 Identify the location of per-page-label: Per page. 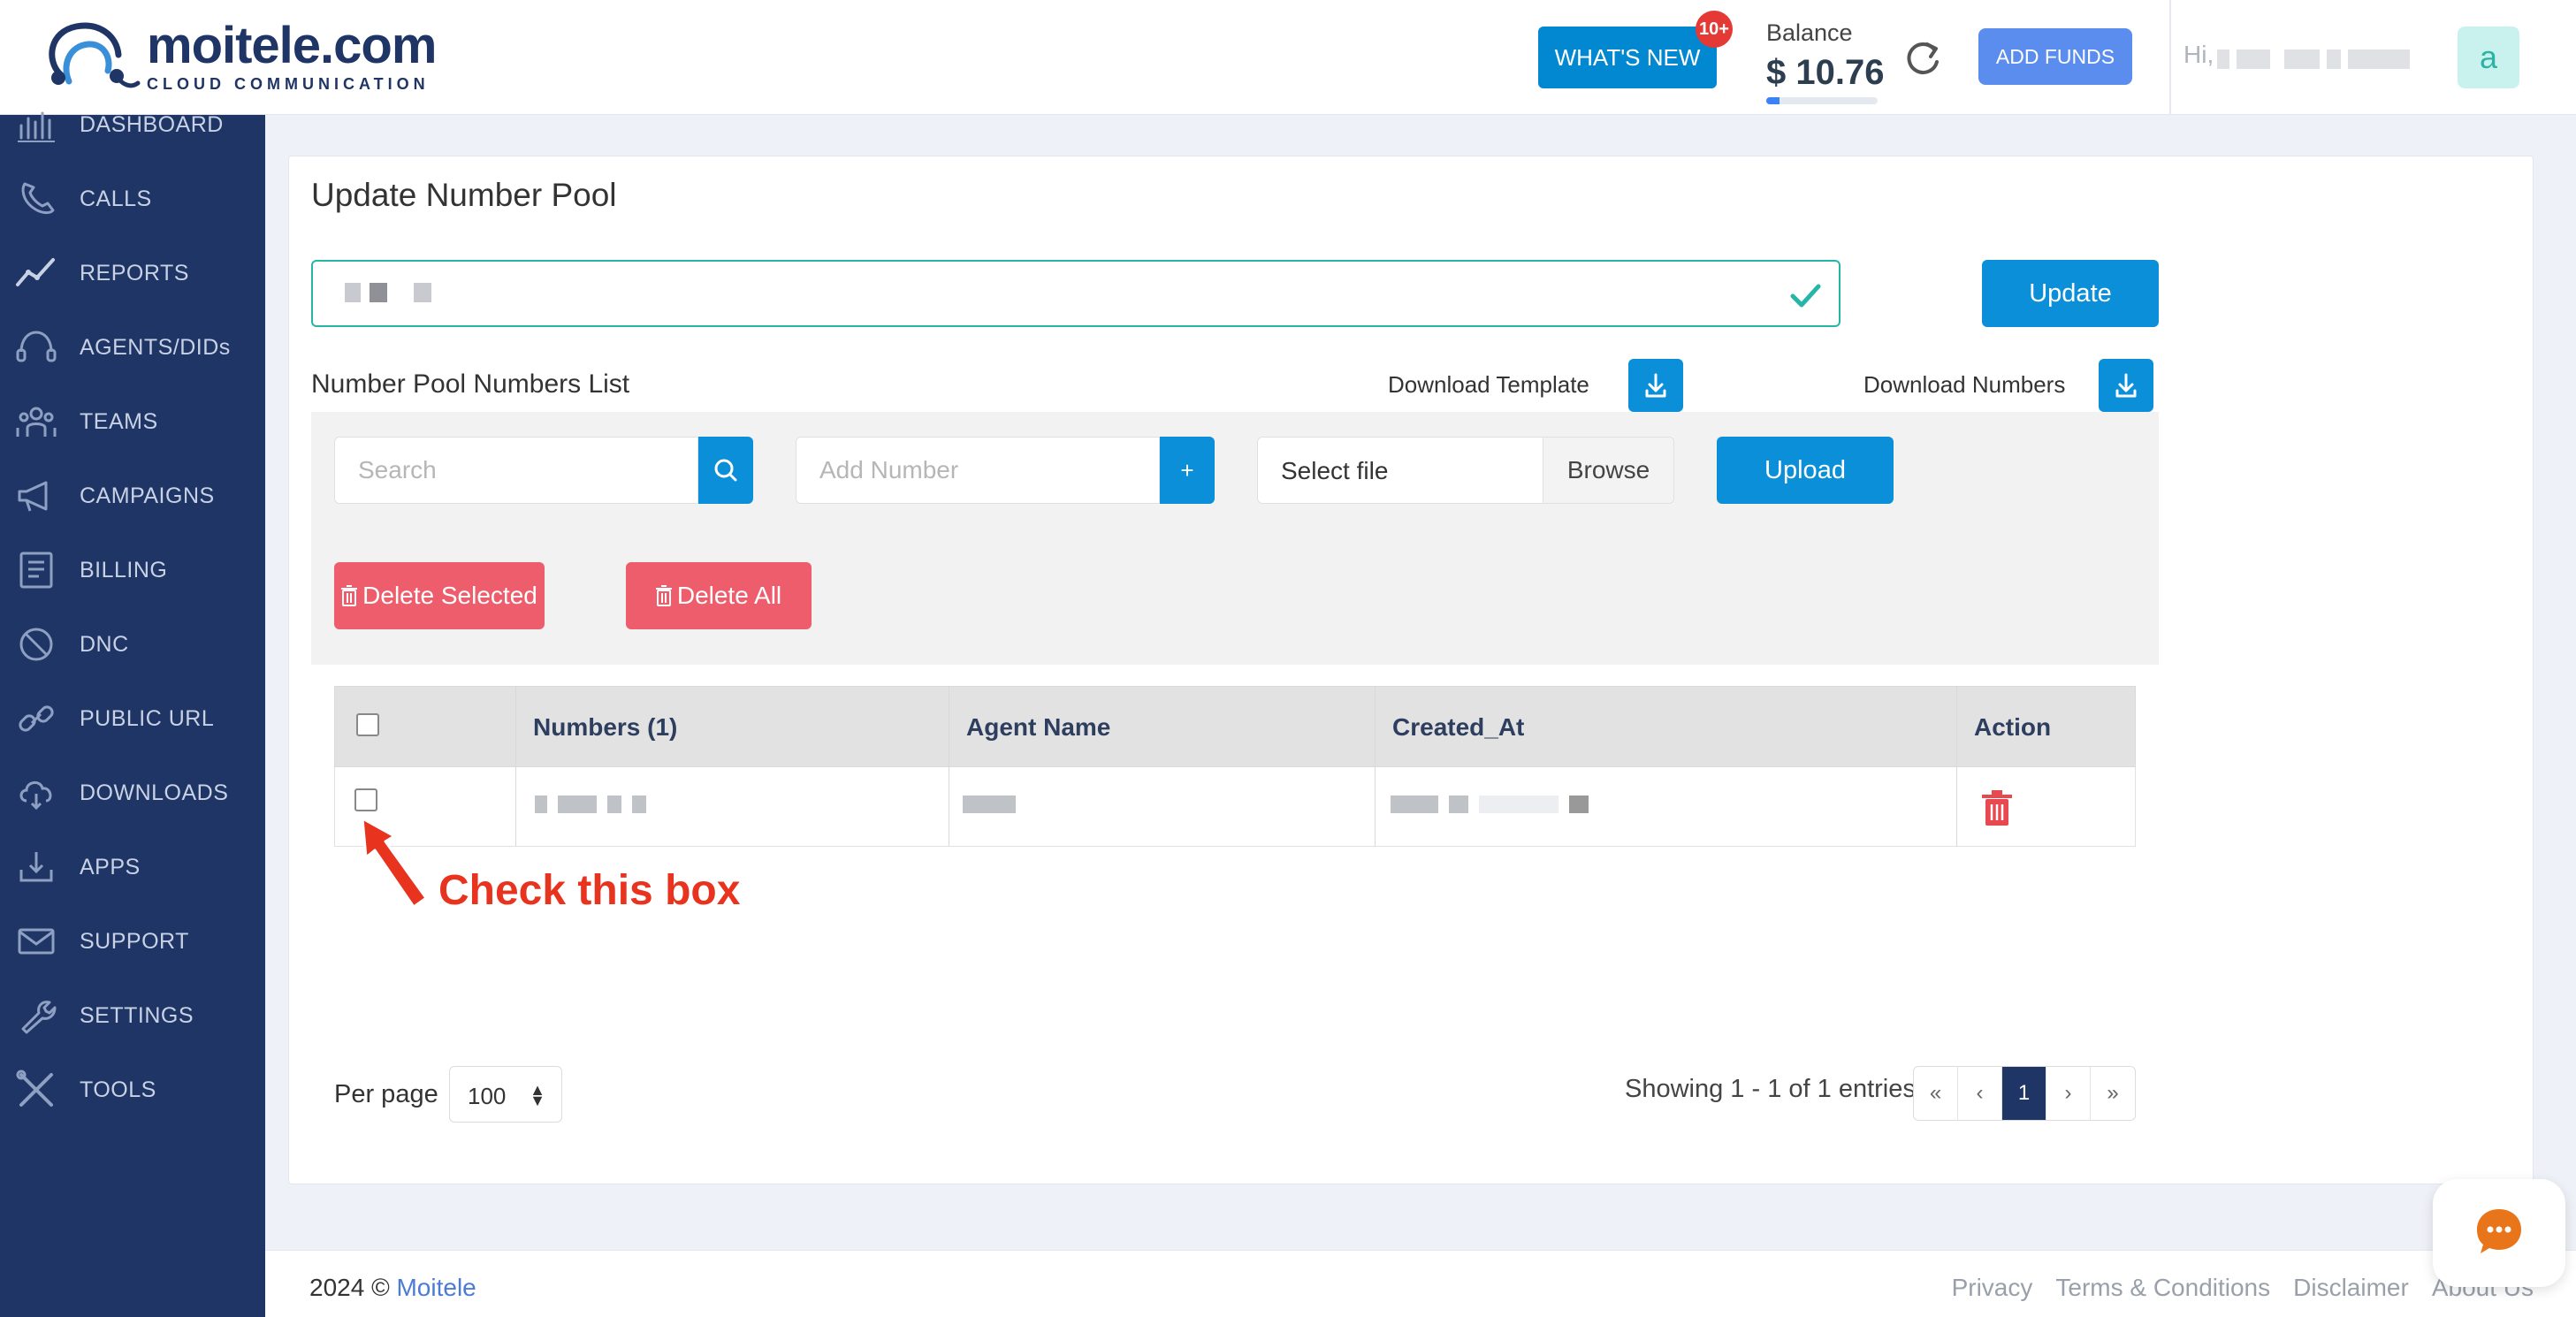
(386, 1094).